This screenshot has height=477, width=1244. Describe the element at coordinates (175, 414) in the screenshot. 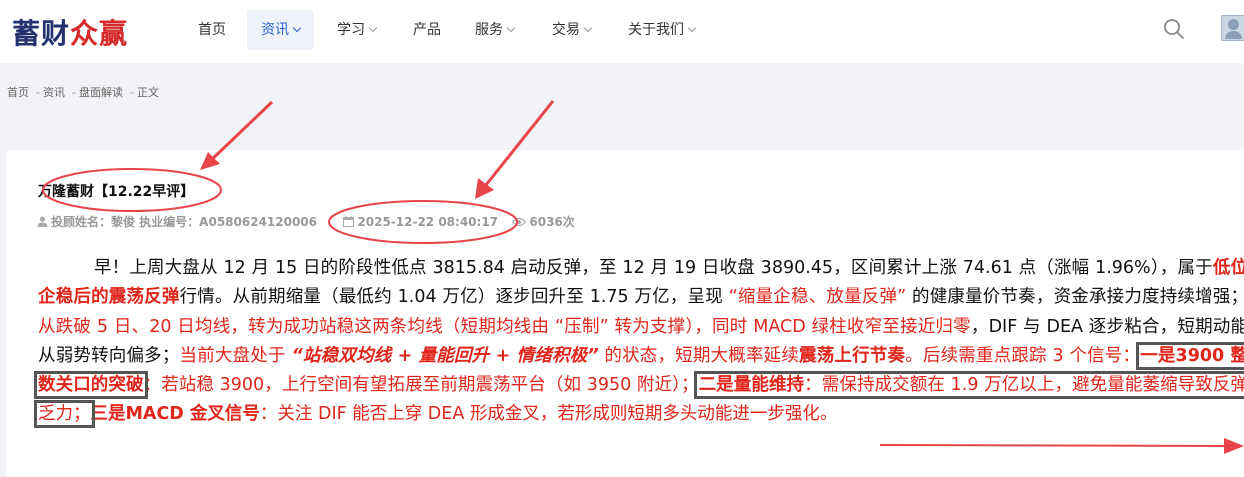

I see `body-segment: 三是MACD 金叉信号` at that location.